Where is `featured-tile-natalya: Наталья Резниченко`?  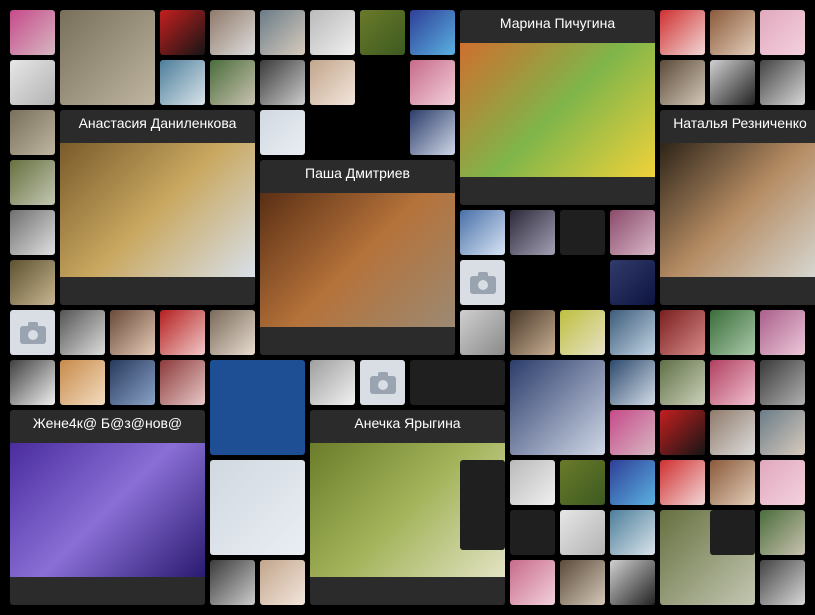
featured-tile-natalya: Наталья Резниченко is located at coordinates (737, 207).